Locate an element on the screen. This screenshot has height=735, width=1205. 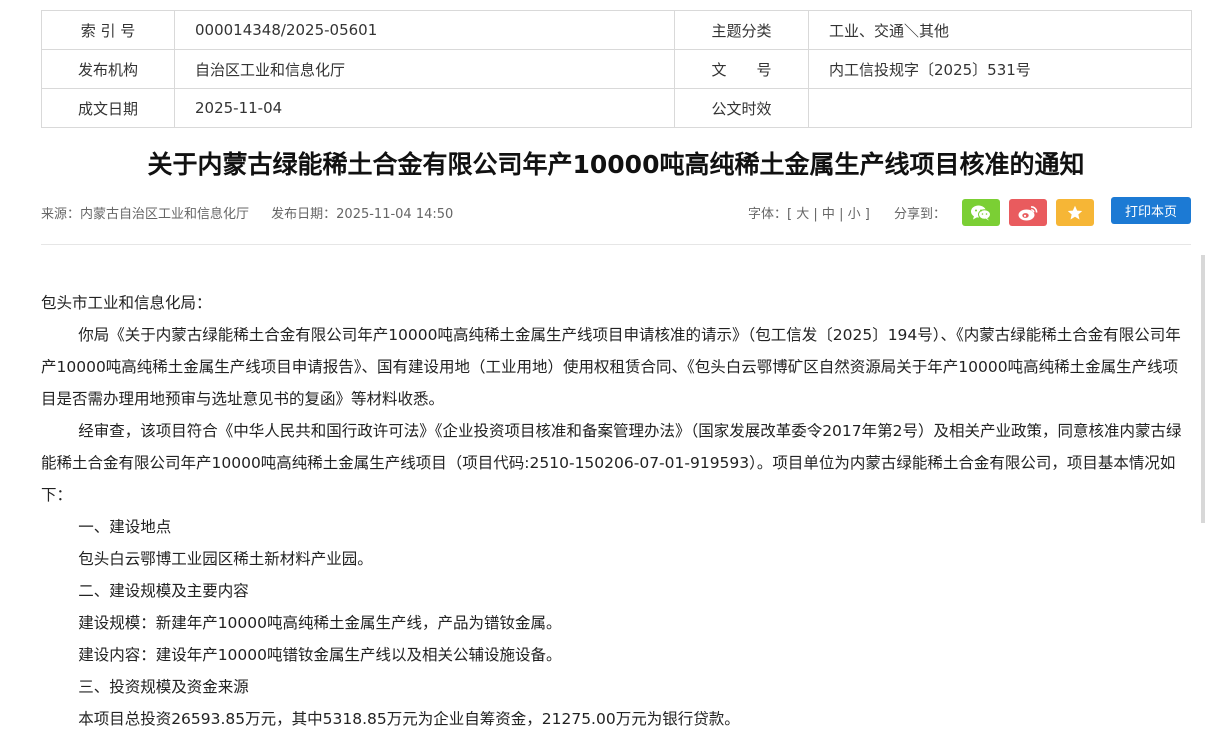
font-size-large-link: 大 is located at coordinates (802, 214).